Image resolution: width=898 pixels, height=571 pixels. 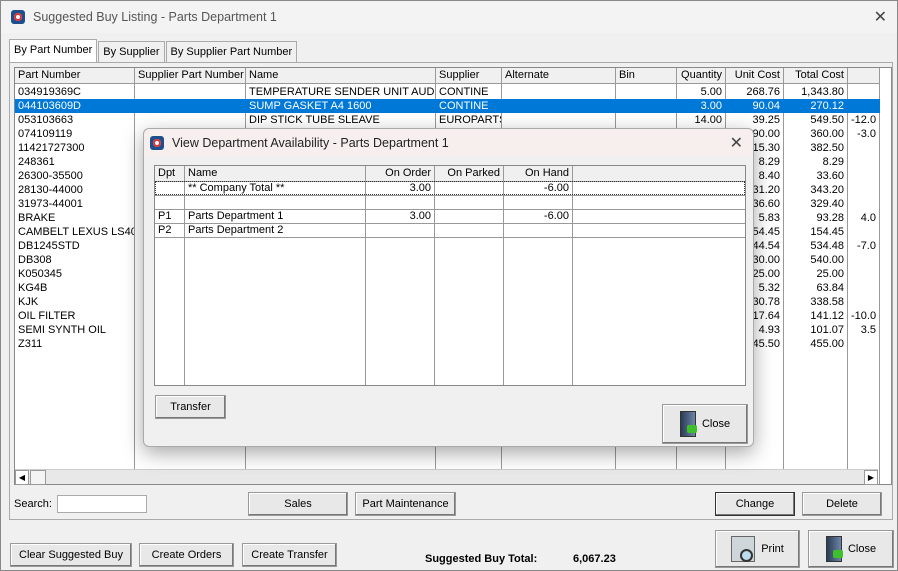 I want to click on table-cell: 39.25, so click(x=754, y=120).